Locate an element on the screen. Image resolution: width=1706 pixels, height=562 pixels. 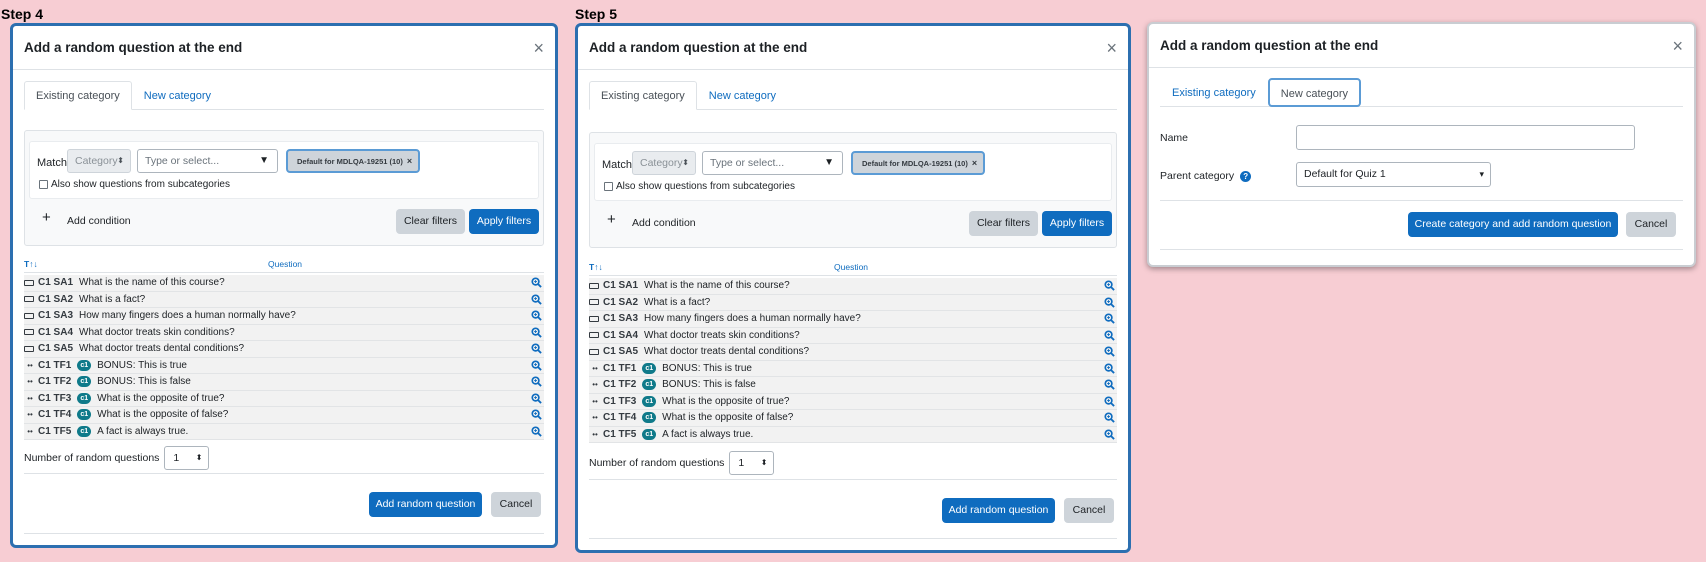
name-input is located at coordinates (1465, 137).